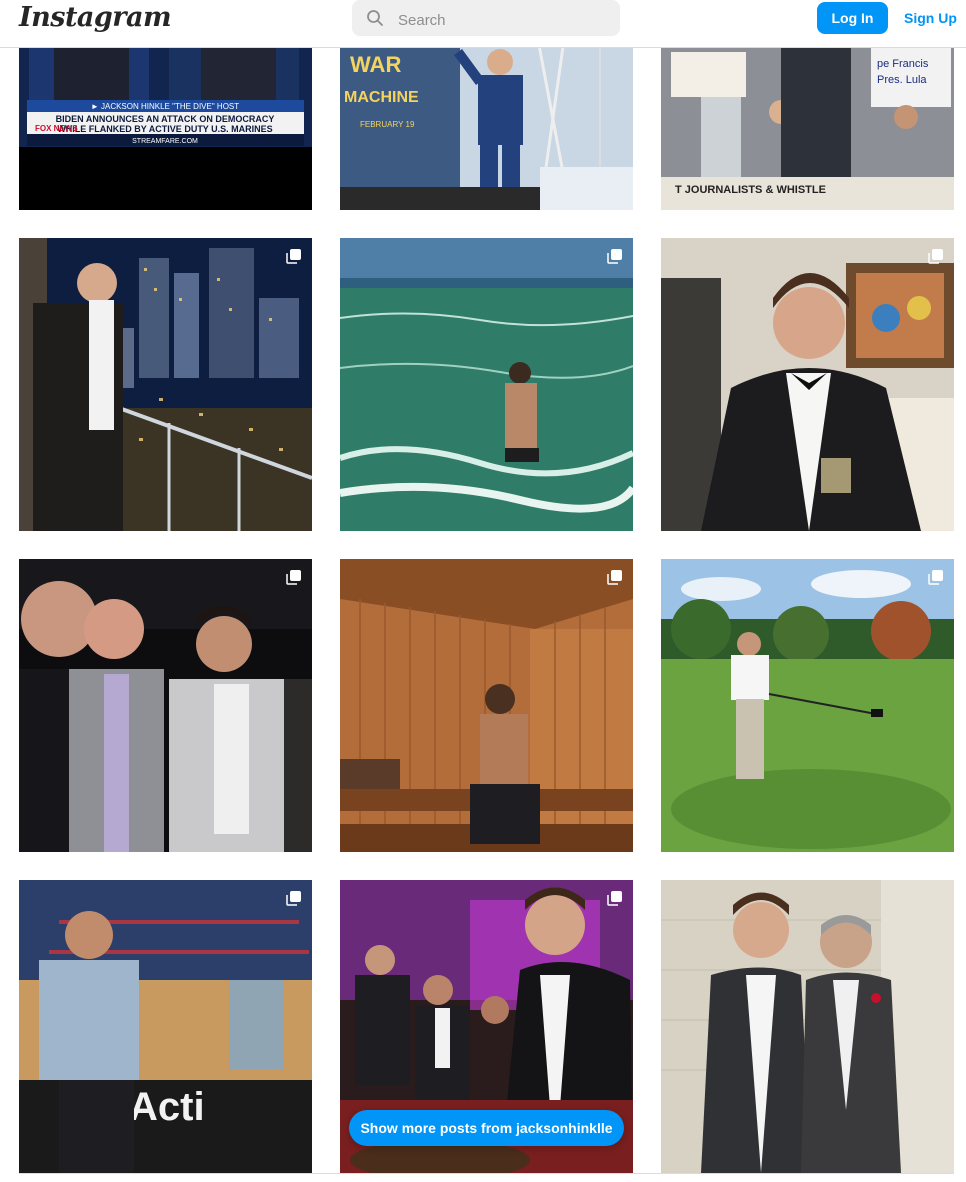  Describe the element at coordinates (165, 119) in the screenshot. I see `news-caption-line2: BIDEN ANNOUNCES AN ATTACK ON DEMOCRACY` at that location.